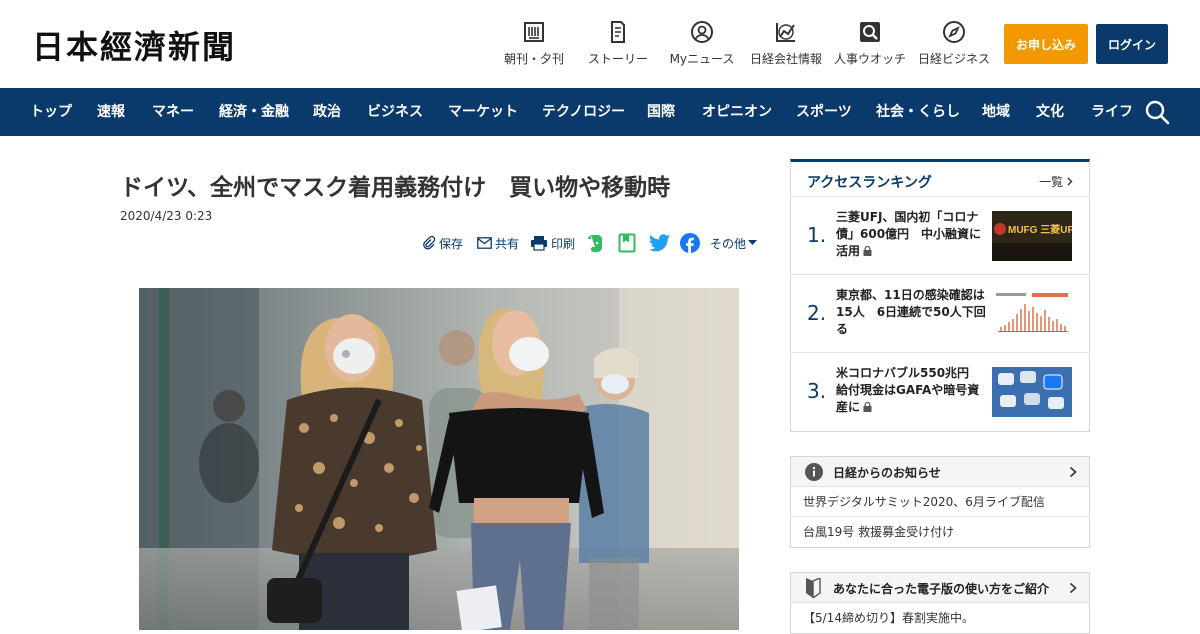  What do you see at coordinates (483, 112) in the screenshot?
I see `nav-item-market: マーケット` at bounding box center [483, 112].